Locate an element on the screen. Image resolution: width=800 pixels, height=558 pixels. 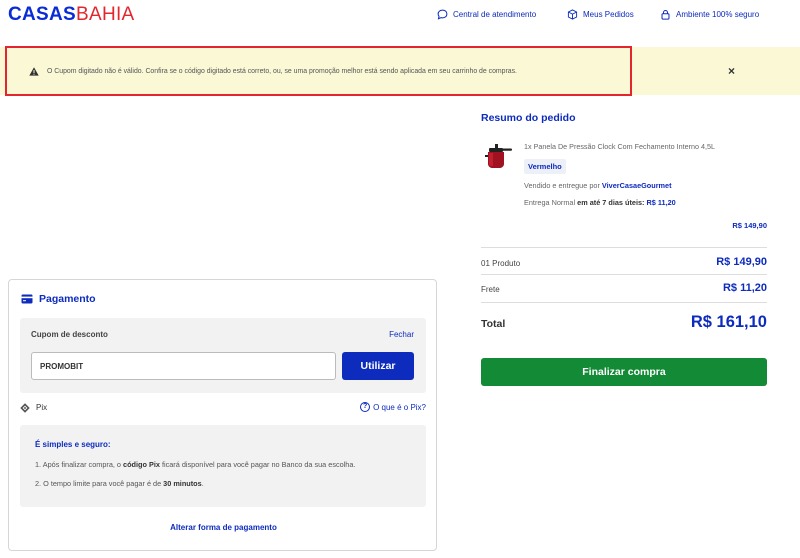
credit-card-icon is located at coordinates (27, 299).